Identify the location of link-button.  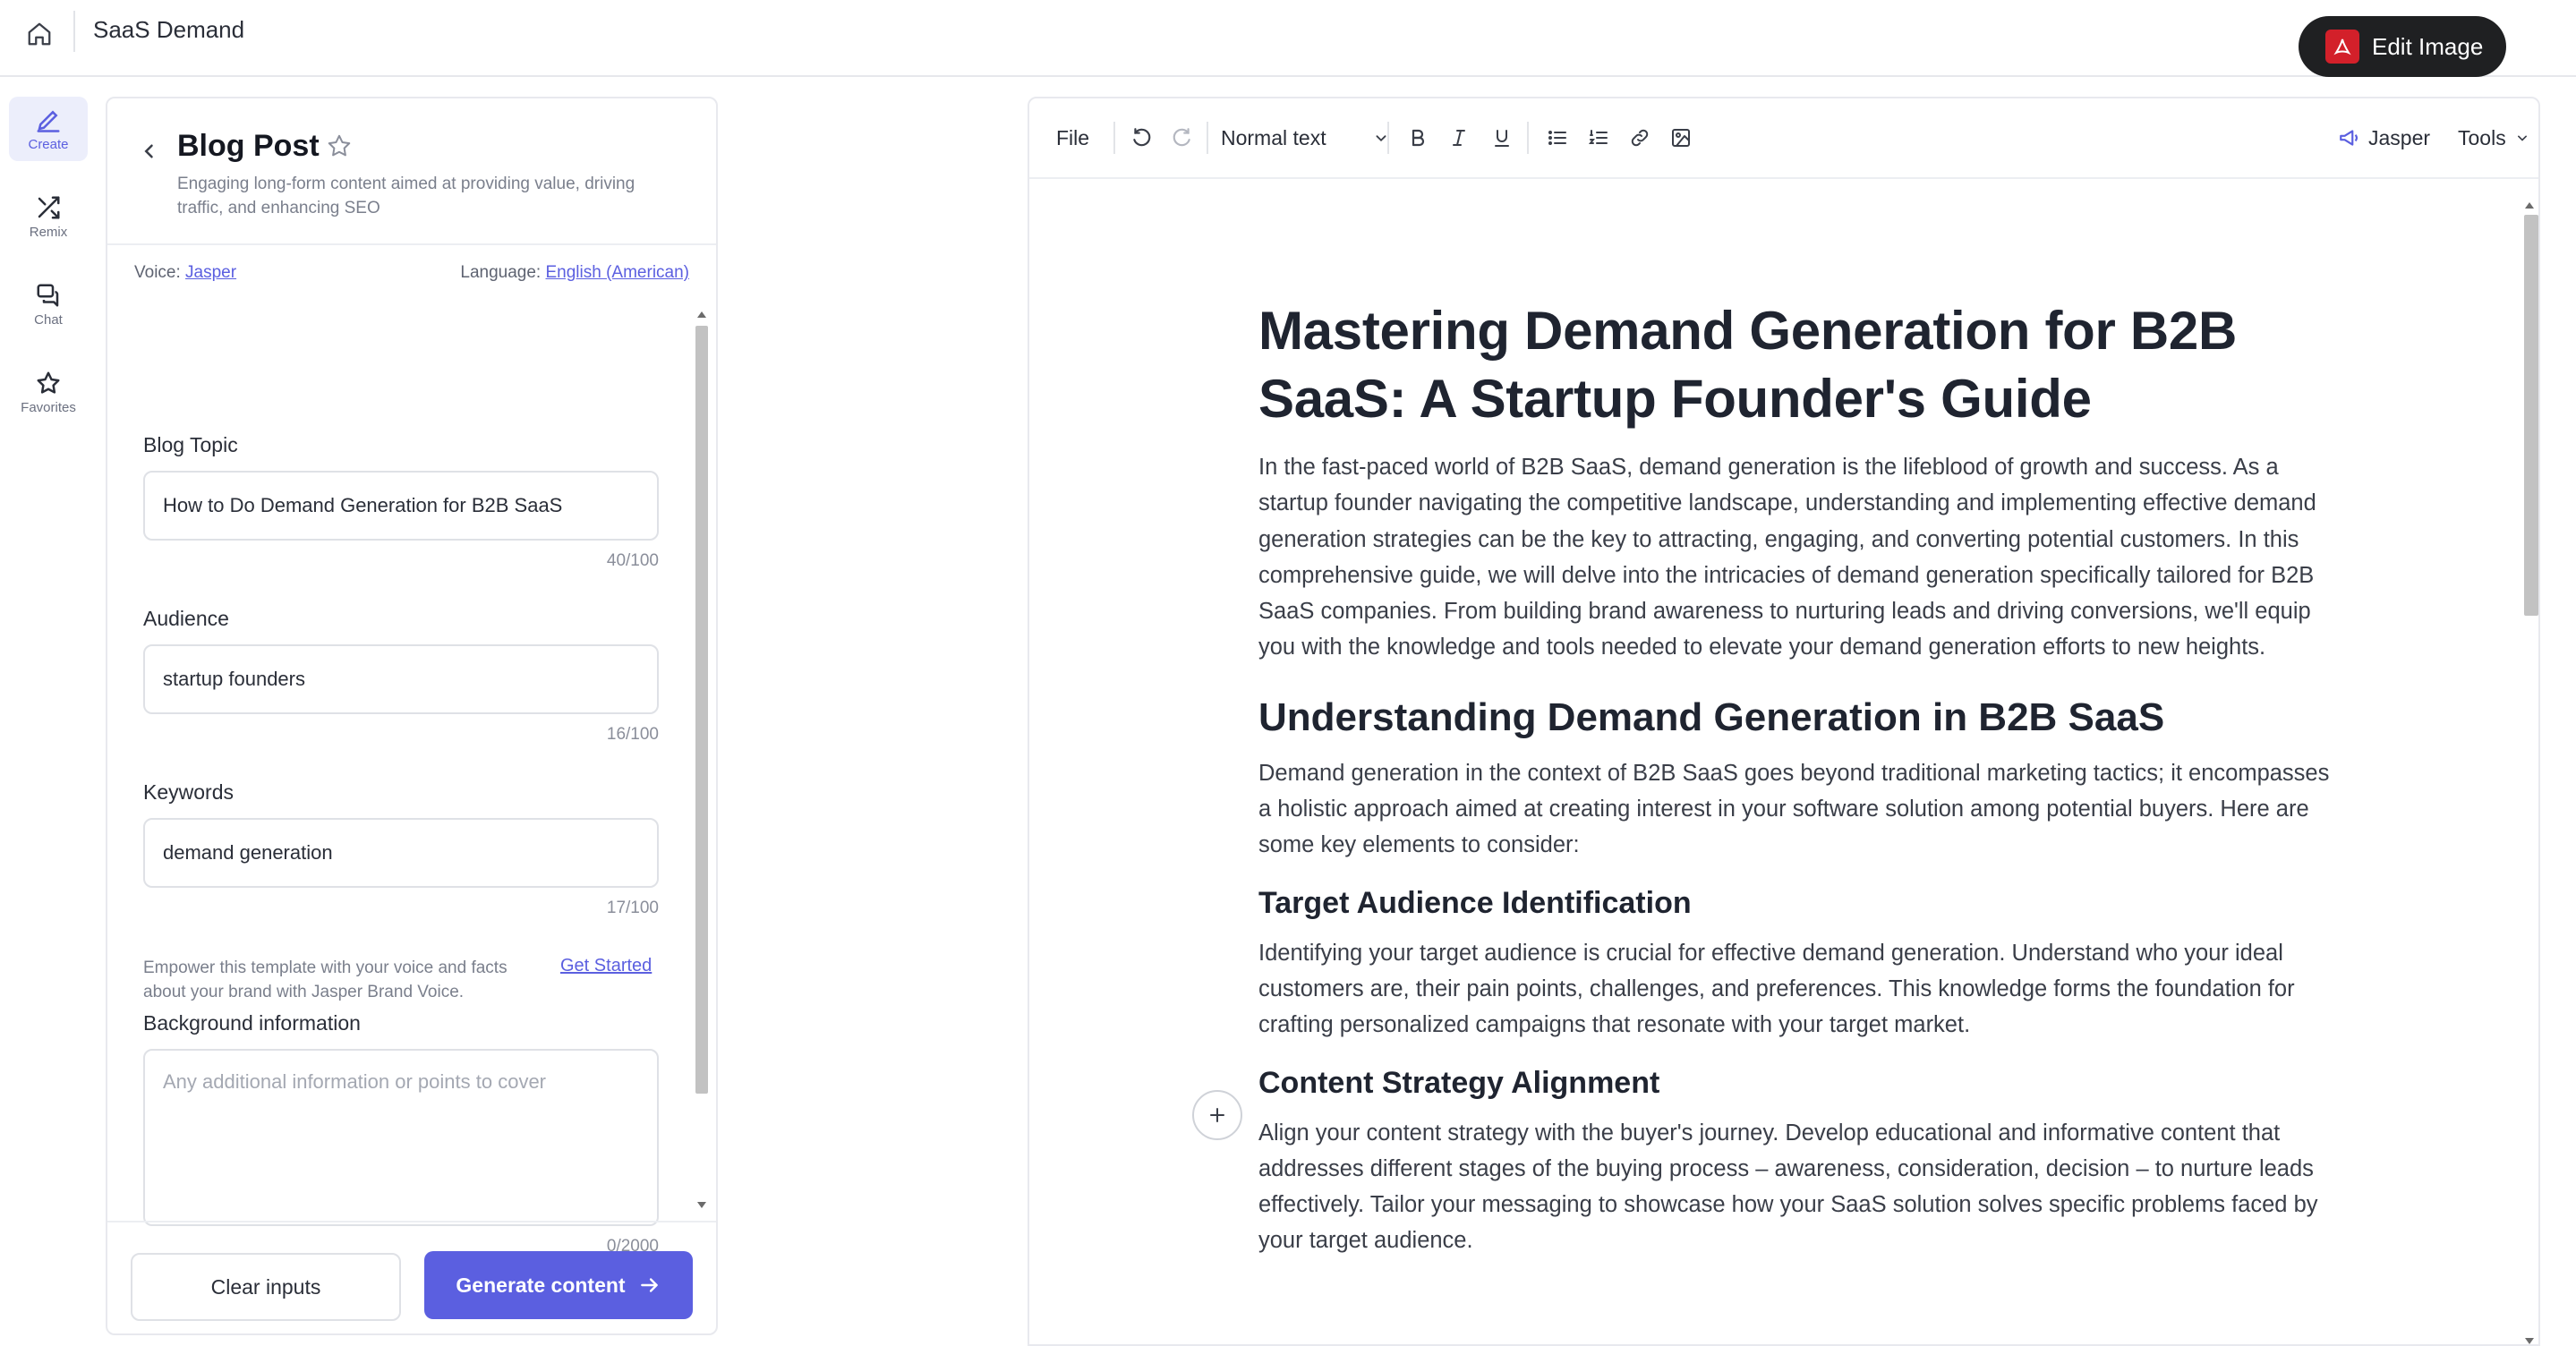
(1640, 138).